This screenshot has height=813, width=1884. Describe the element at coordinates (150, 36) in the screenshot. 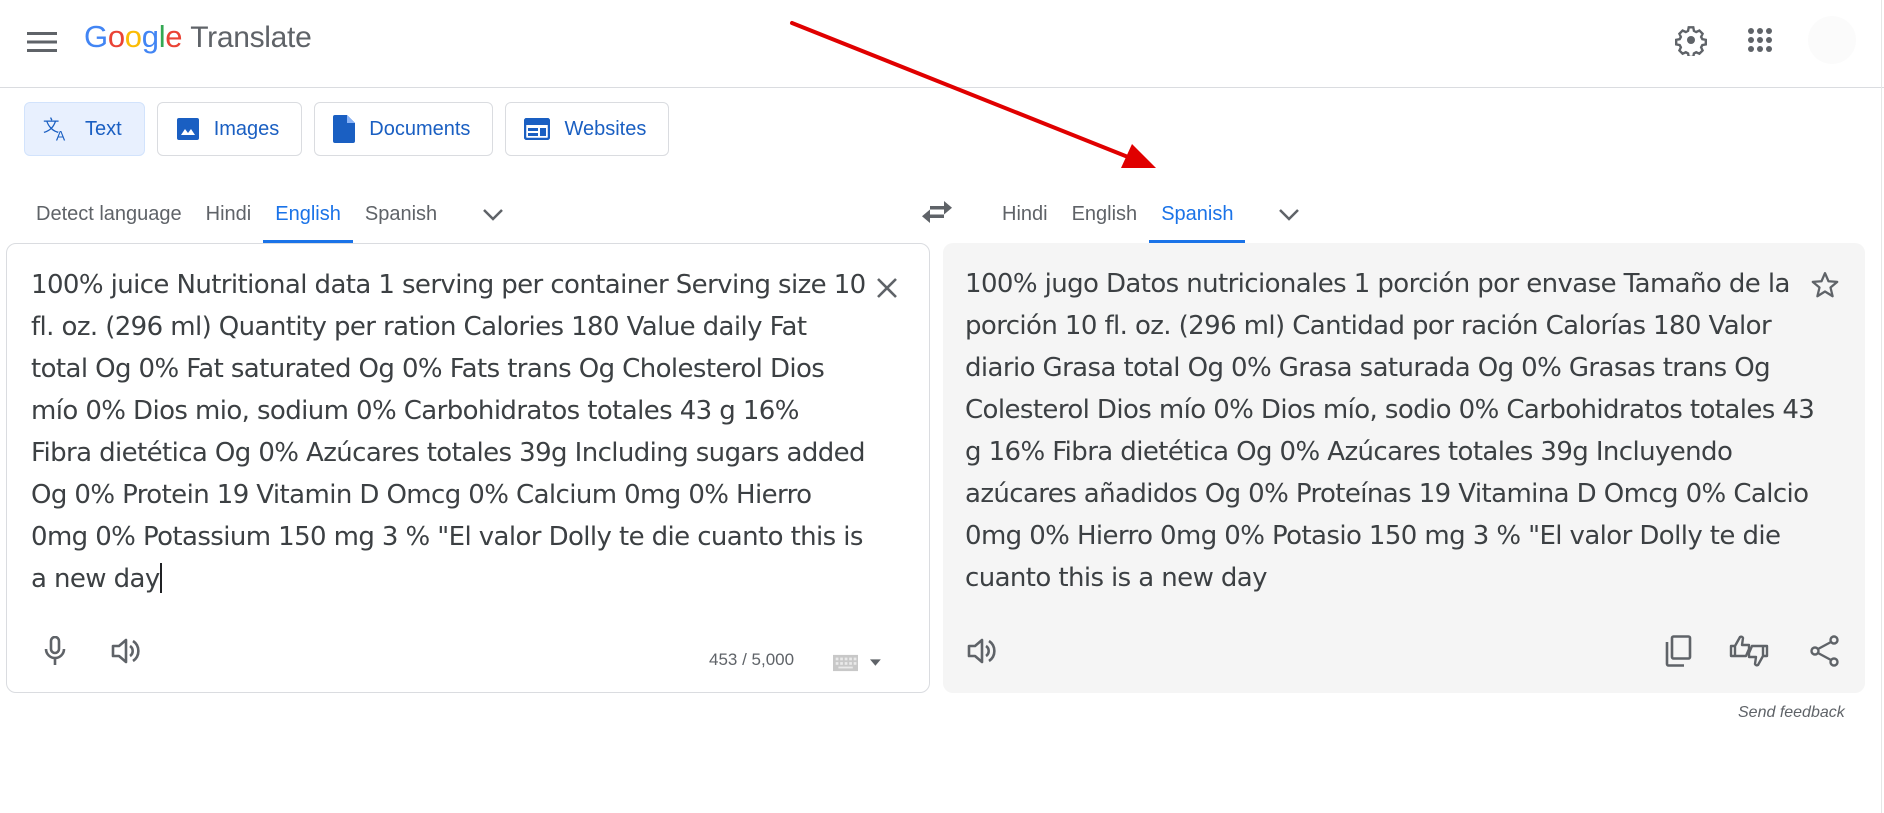

I see `logo-letter: g` at that location.